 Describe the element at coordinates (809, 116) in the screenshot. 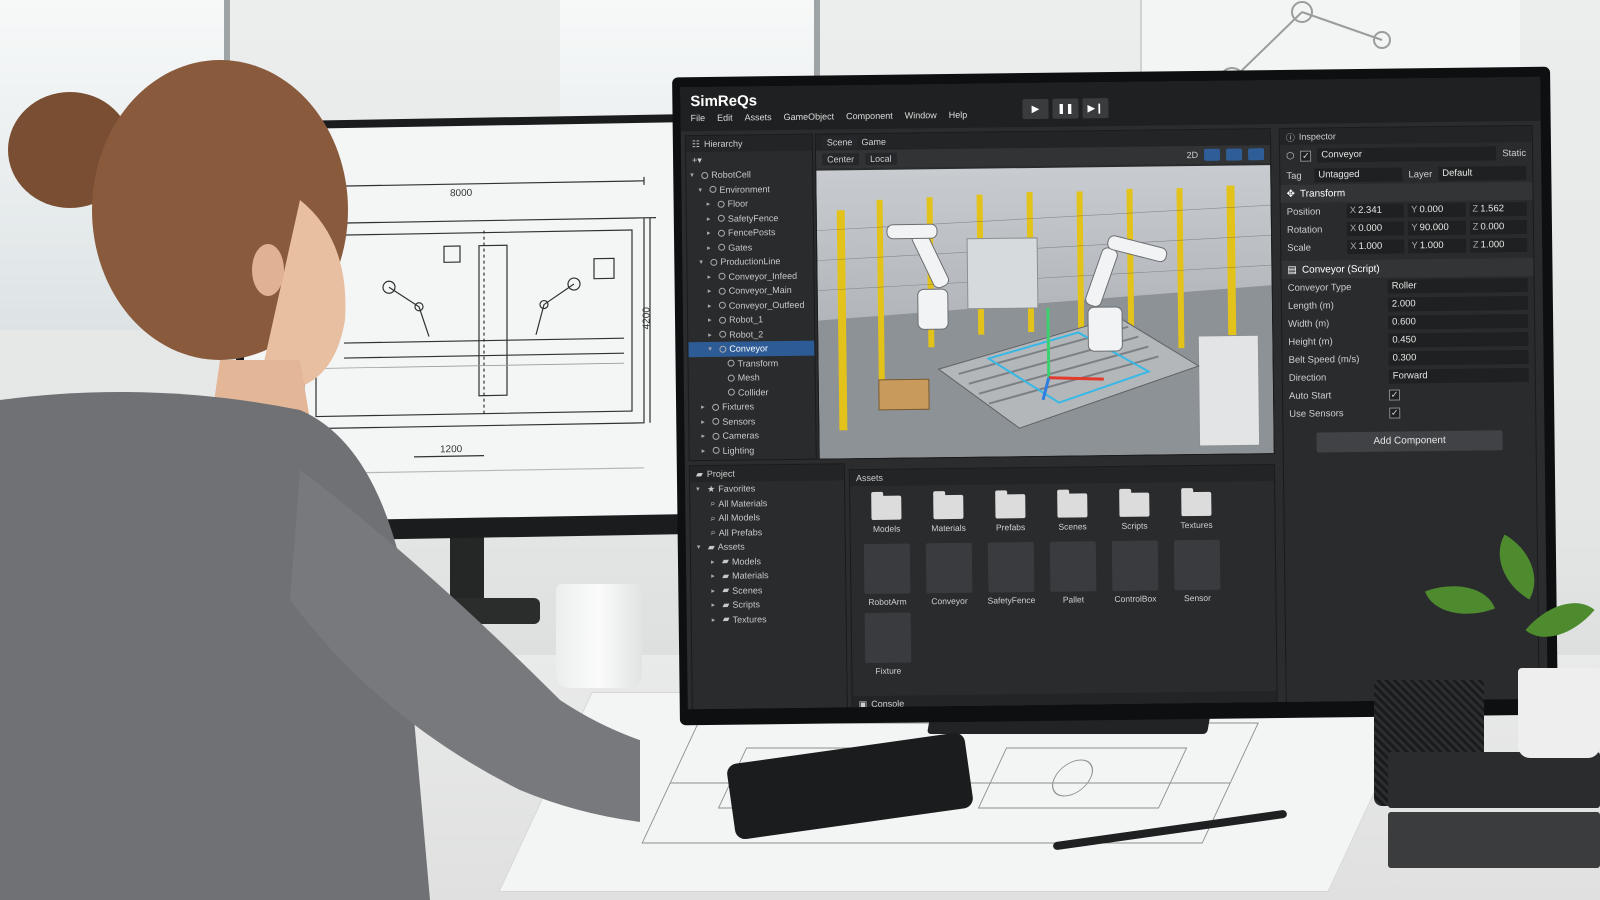

I see `menu-gameobject: GameObject` at that location.